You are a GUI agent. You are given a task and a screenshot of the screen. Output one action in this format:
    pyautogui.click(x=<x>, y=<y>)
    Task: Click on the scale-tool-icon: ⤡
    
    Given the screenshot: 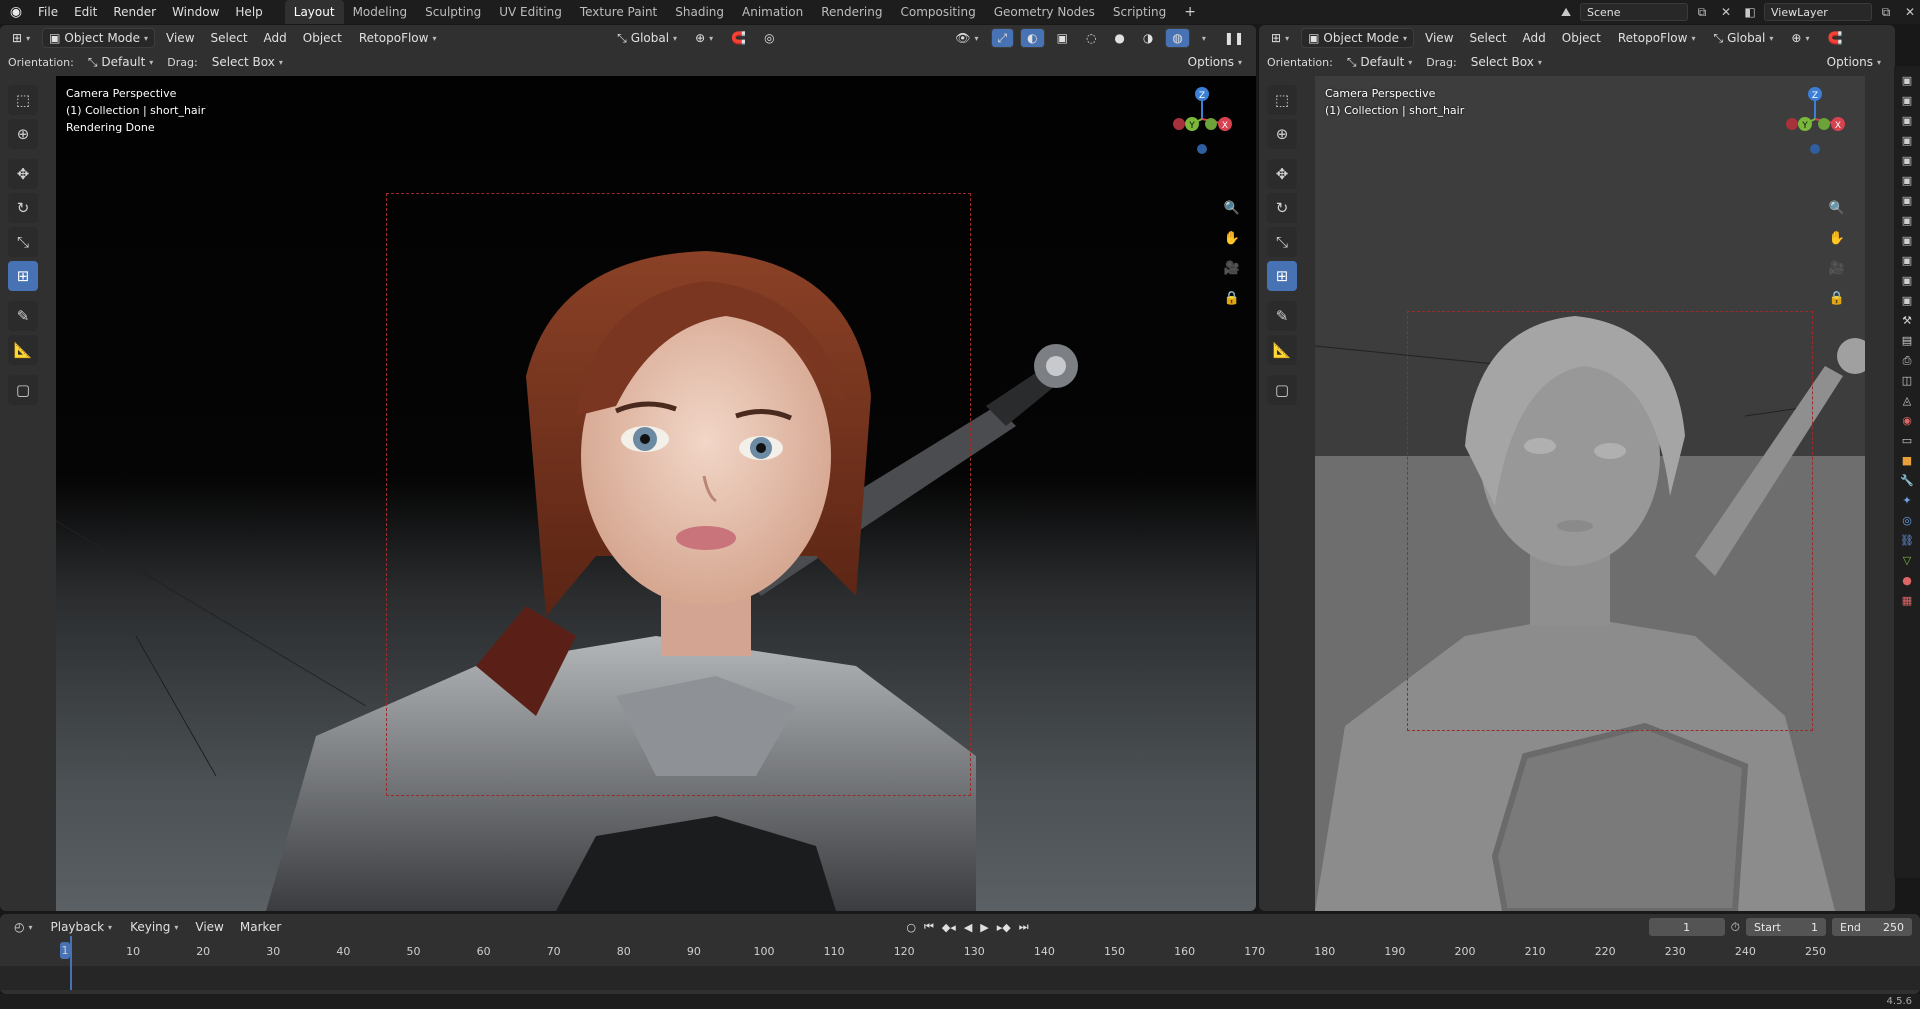 What is the action you would take?
    pyautogui.click(x=1282, y=242)
    